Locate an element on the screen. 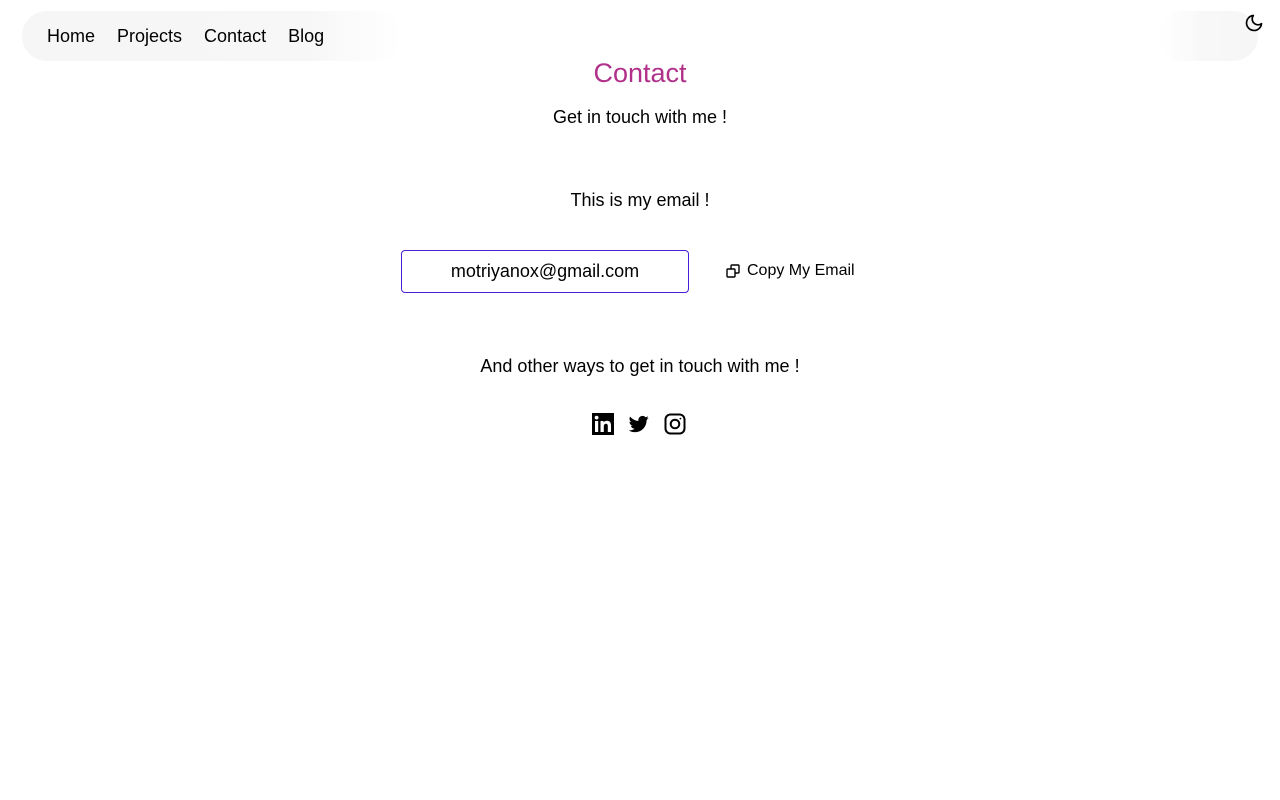 This screenshot has height=800, width=1280. social-links is located at coordinates (639, 424).